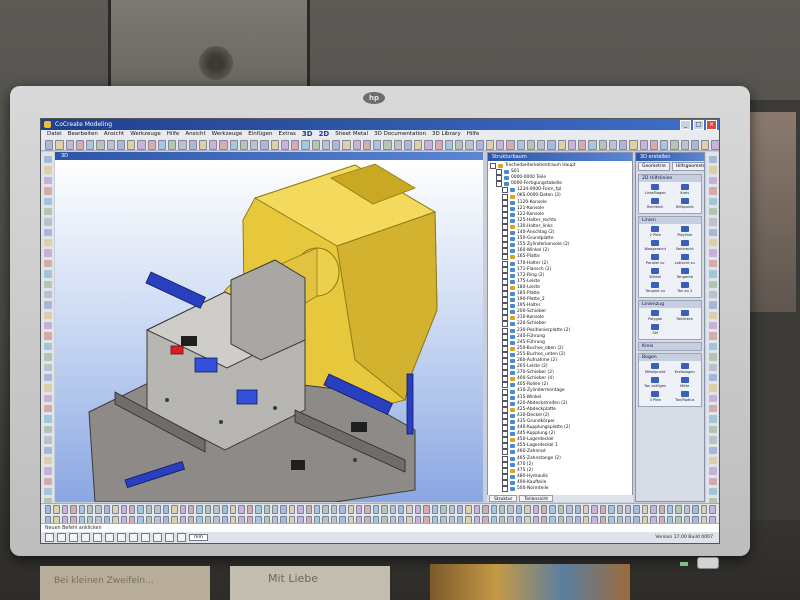 This screenshot has height=600, width=800. What do you see at coordinates (685, 246) in the screenshot?
I see `function-button: Senkrecht` at bounding box center [685, 246].